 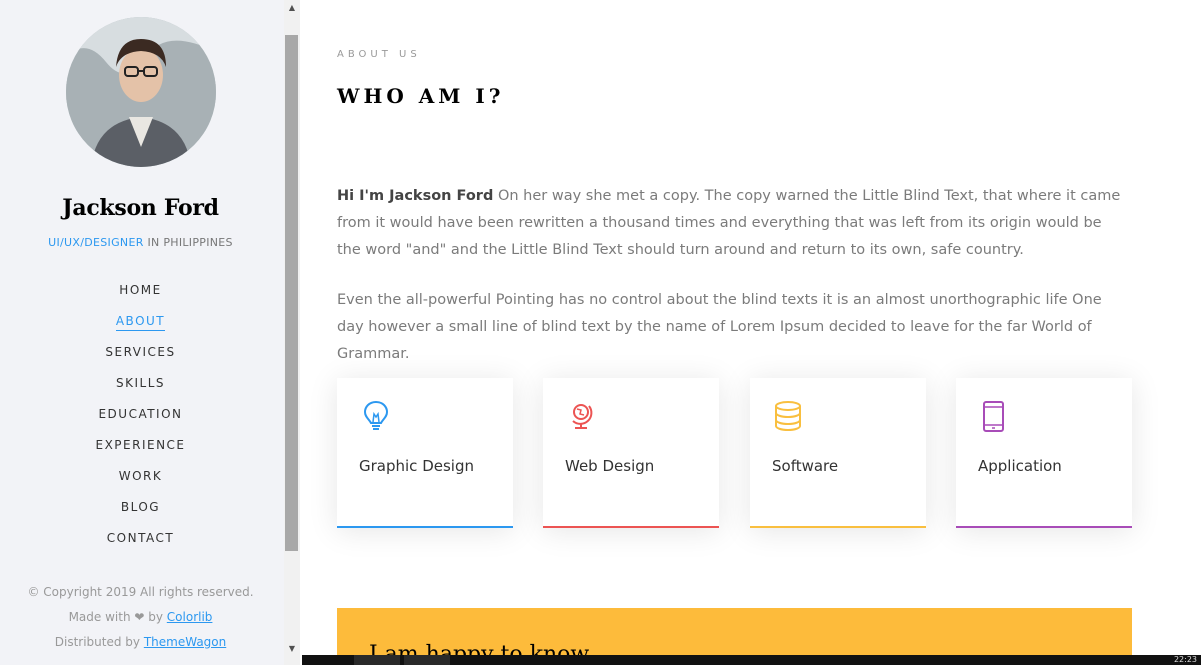 What do you see at coordinates (140, 592) in the screenshot?
I see `copyright-text: © Copyright 2019 All rights reserved.` at bounding box center [140, 592].